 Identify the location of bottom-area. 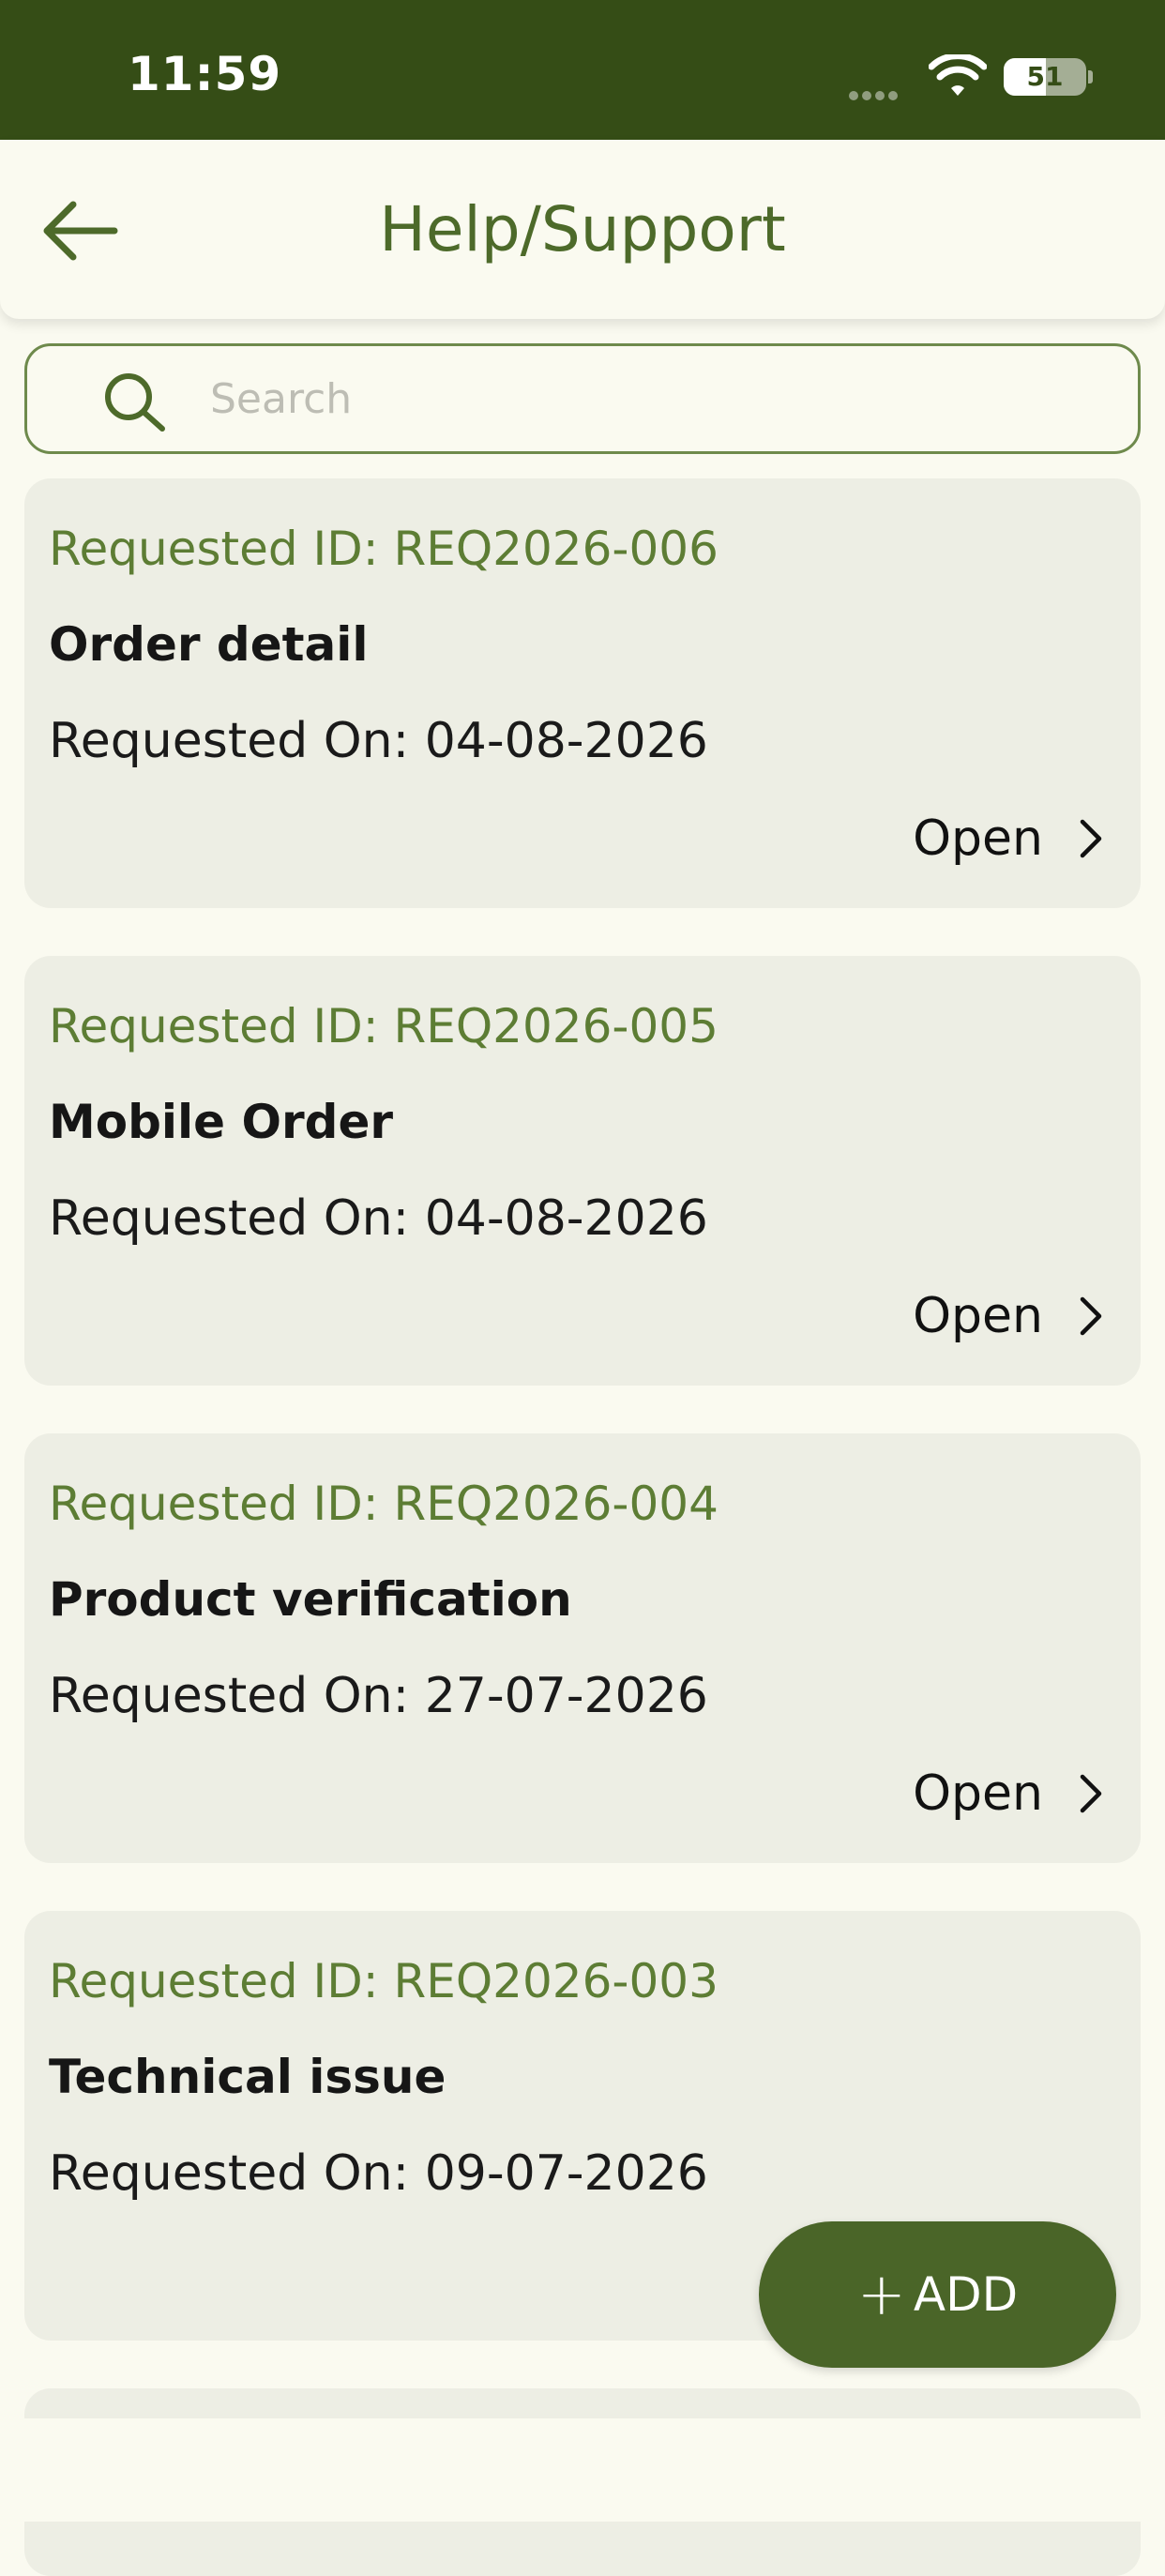
(582, 2470).